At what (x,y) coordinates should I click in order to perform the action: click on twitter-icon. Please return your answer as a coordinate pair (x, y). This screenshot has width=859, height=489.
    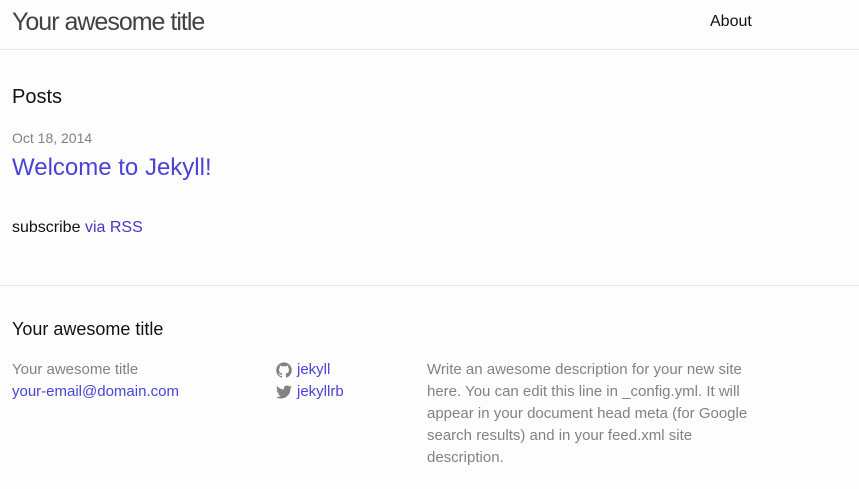
    Looking at the image, I should click on (284, 392).